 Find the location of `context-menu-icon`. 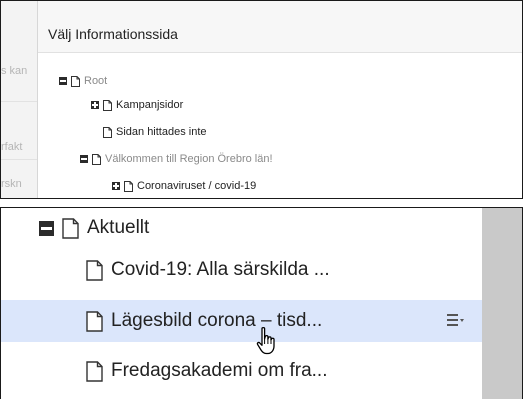

context-menu-icon is located at coordinates (456, 320).